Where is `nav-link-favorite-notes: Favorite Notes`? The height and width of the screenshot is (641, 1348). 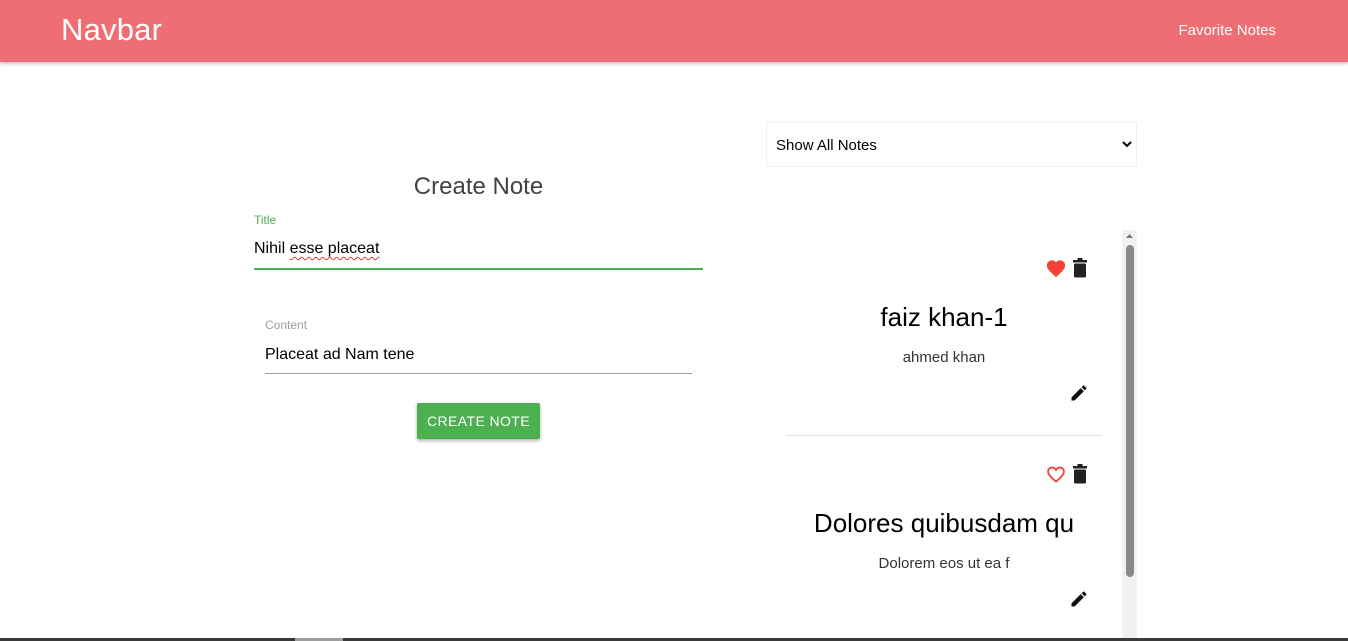
nav-link-favorite-notes: Favorite Notes is located at coordinates (1227, 30).